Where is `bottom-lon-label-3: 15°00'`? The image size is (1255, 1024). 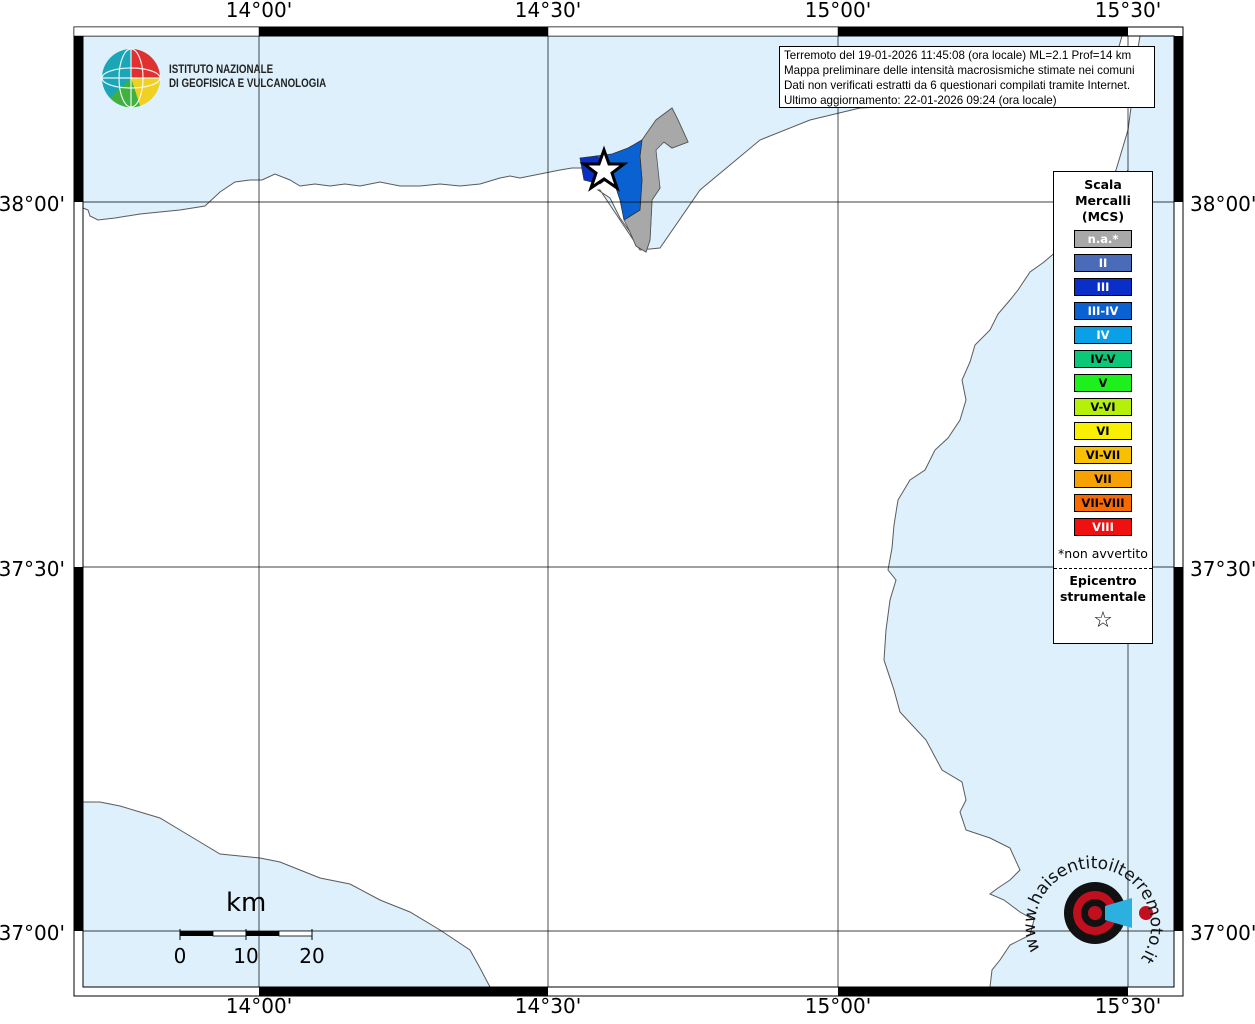
bottom-lon-label-3: 15°00' is located at coordinates (838, 1006).